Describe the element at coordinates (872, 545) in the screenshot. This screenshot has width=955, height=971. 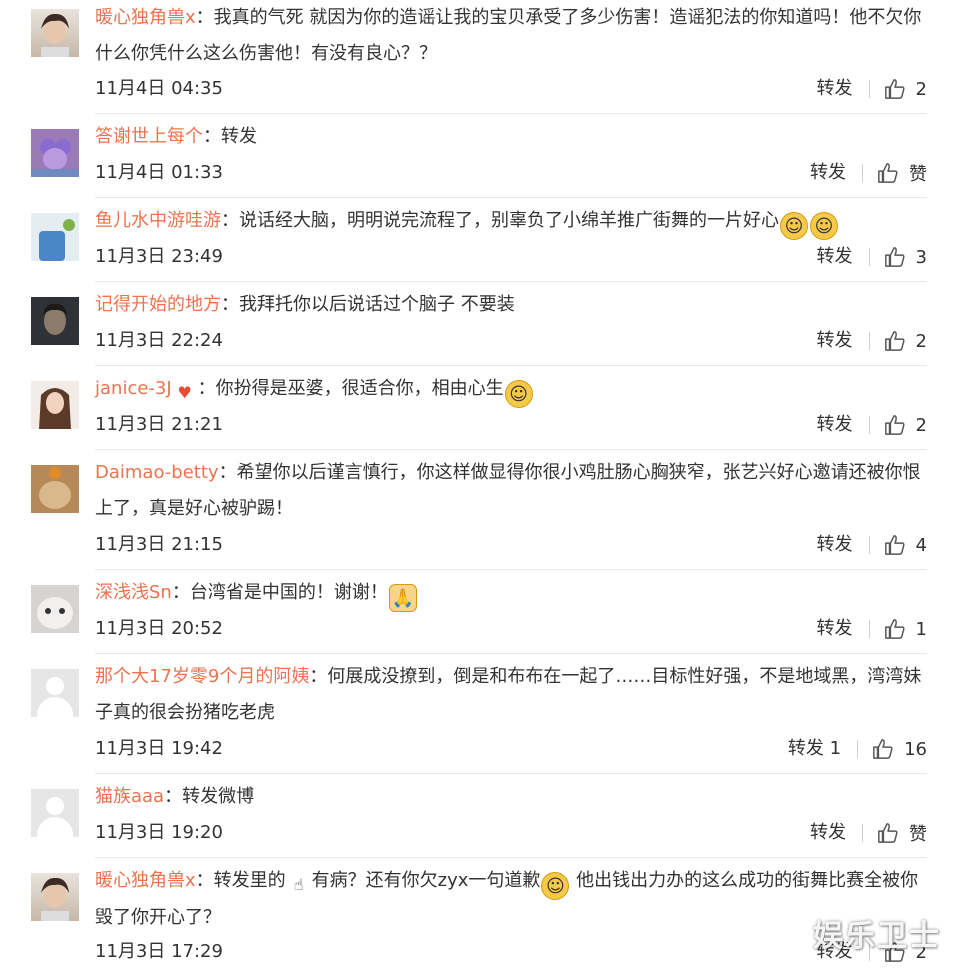
I see `comment-actions: 转发 4` at that location.